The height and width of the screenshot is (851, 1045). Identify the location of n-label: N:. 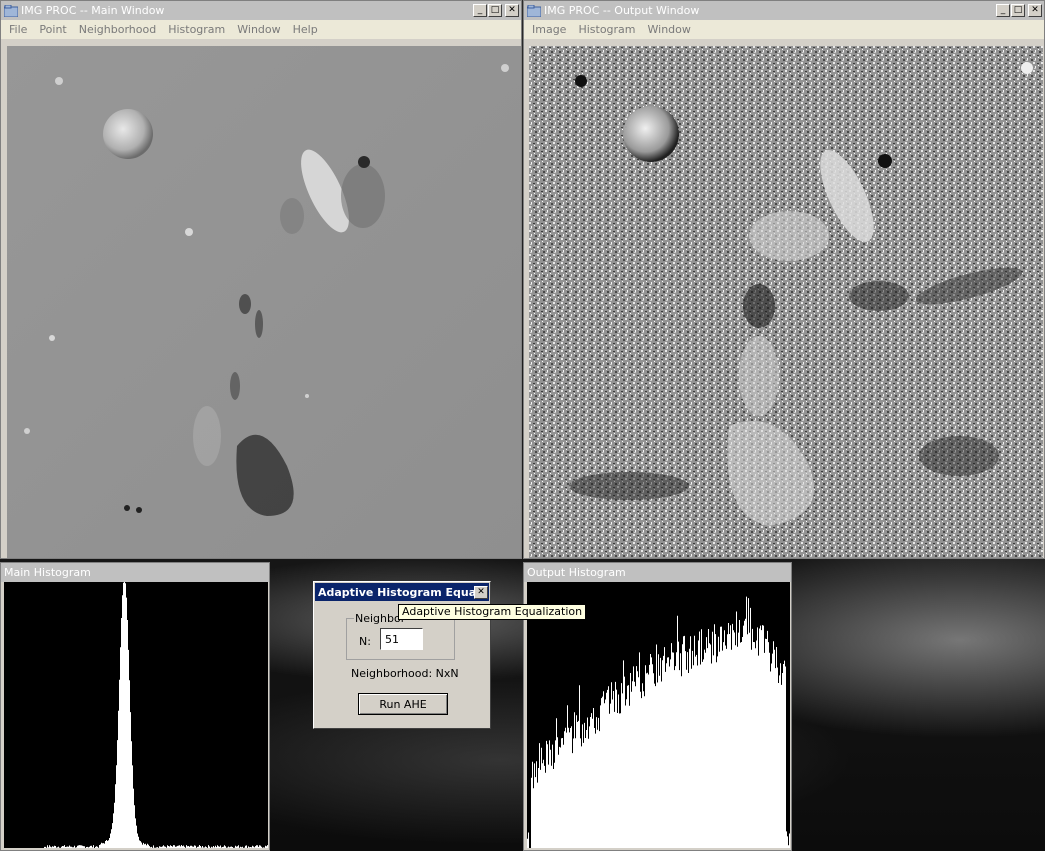
(365, 641).